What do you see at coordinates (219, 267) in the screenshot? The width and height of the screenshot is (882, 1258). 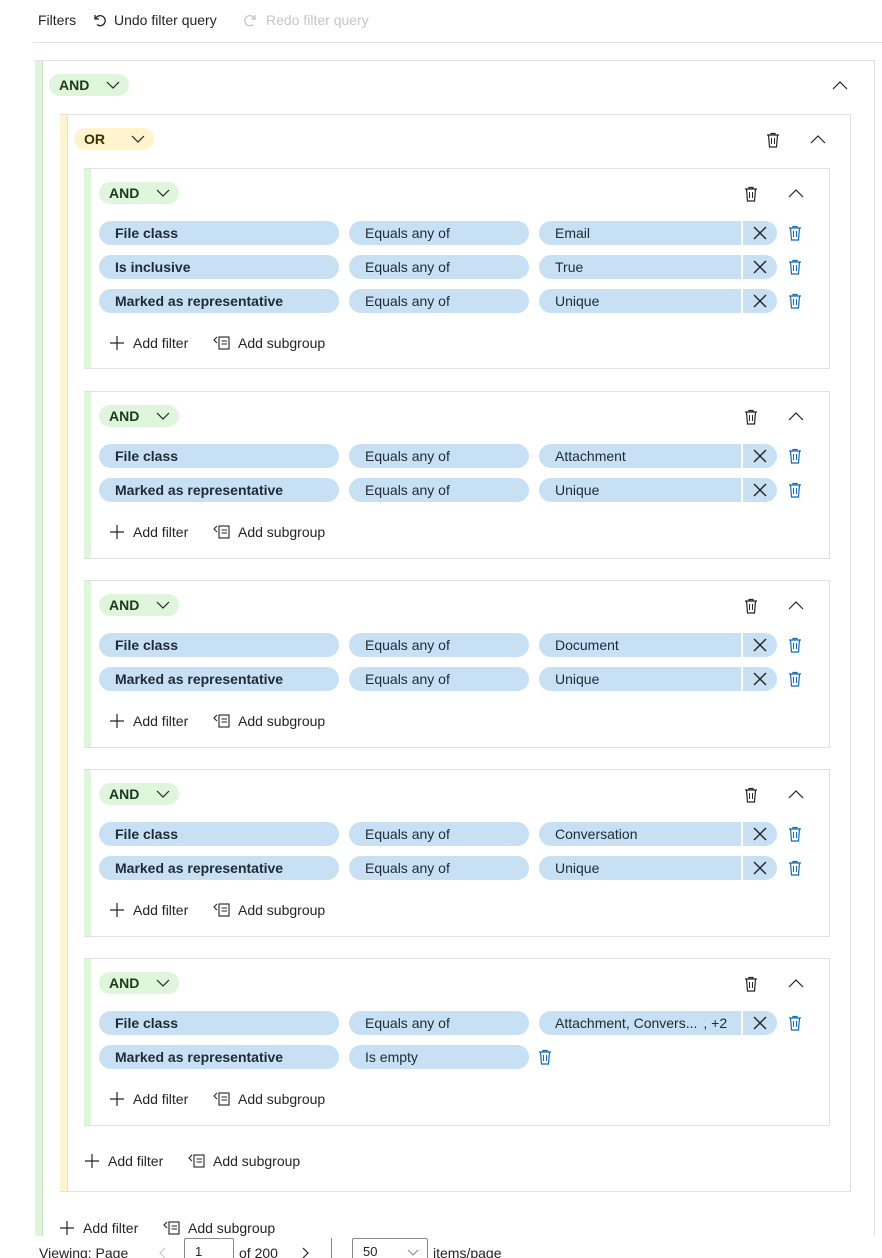 I see `filter-field-chip: Is inclusive` at bounding box center [219, 267].